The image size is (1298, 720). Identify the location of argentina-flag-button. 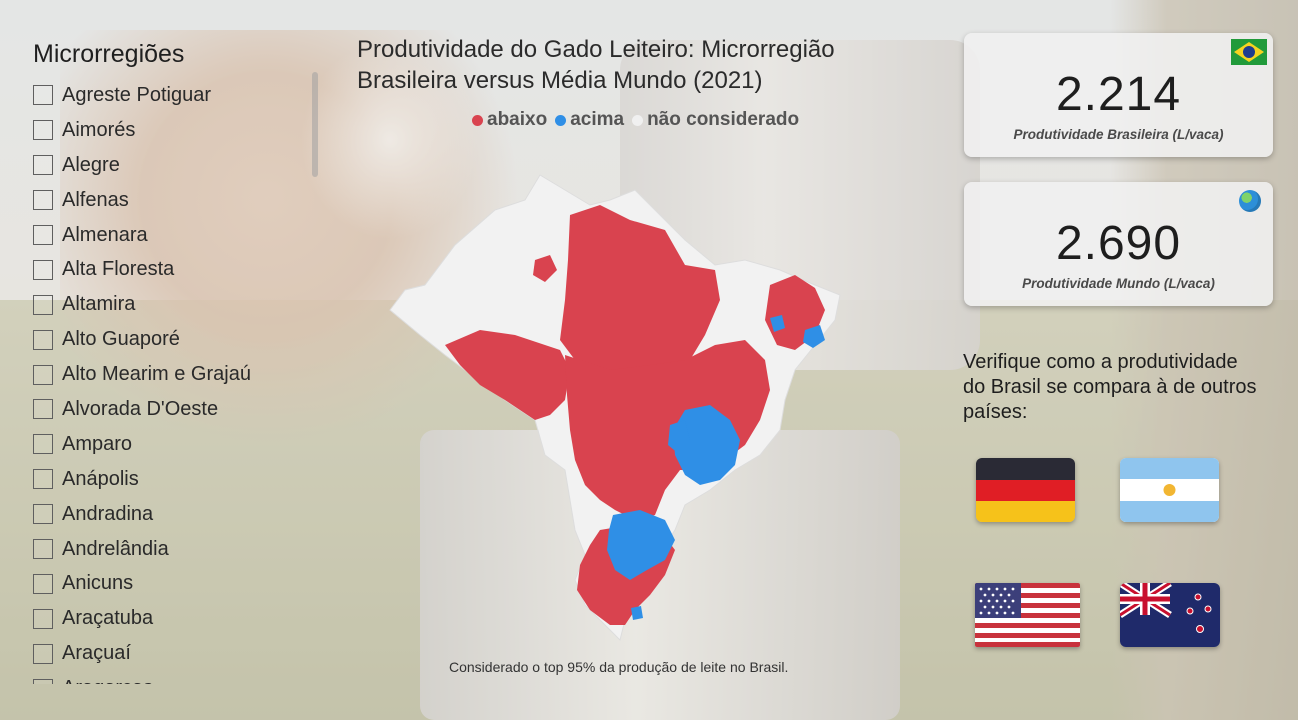
(1169, 490).